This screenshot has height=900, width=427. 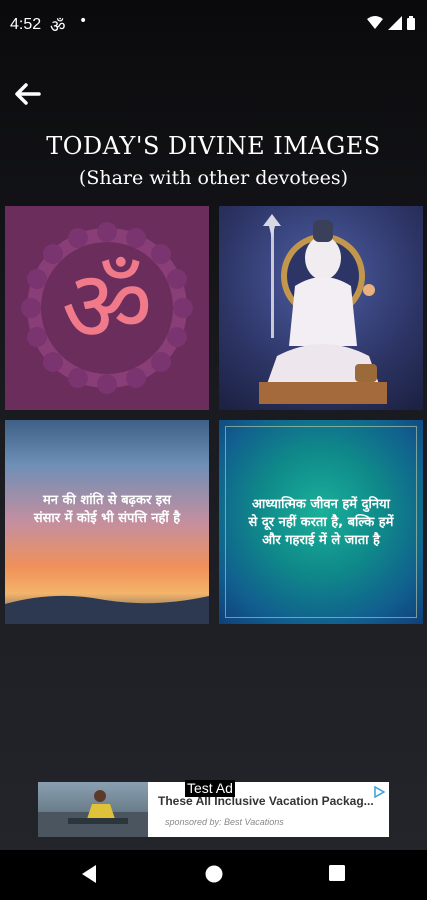 What do you see at coordinates (107, 500) in the screenshot?
I see `quote-line: मन की शांति से बढ़कर इस` at bounding box center [107, 500].